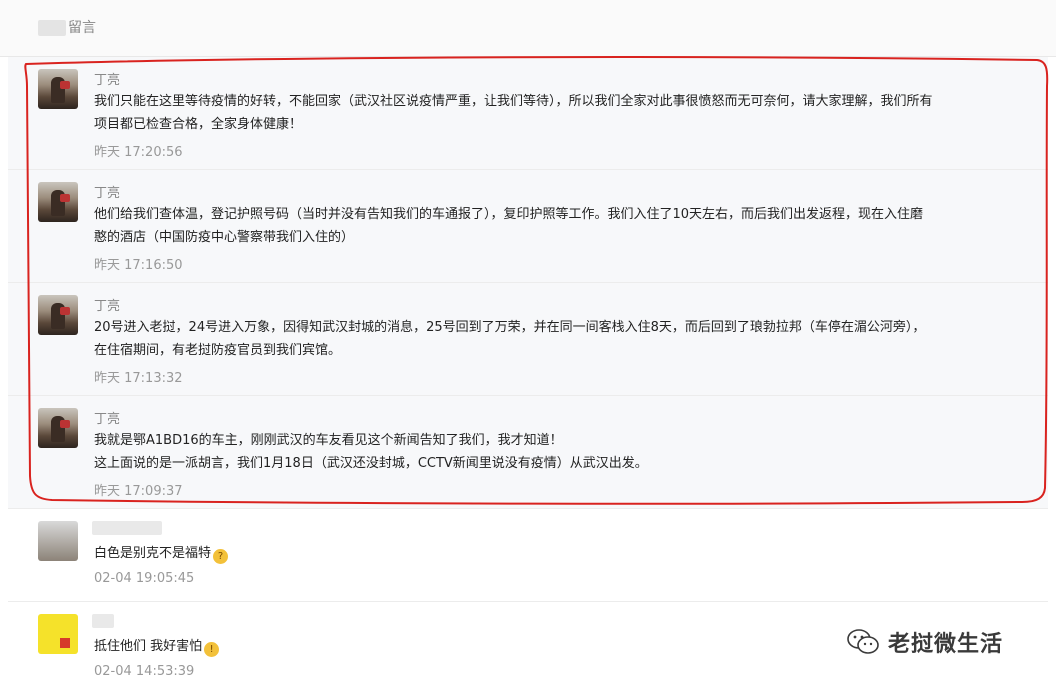 This screenshot has width=1056, height=692. What do you see at coordinates (946, 644) in the screenshot?
I see `watermark-text: 老挝微生活` at bounding box center [946, 644].